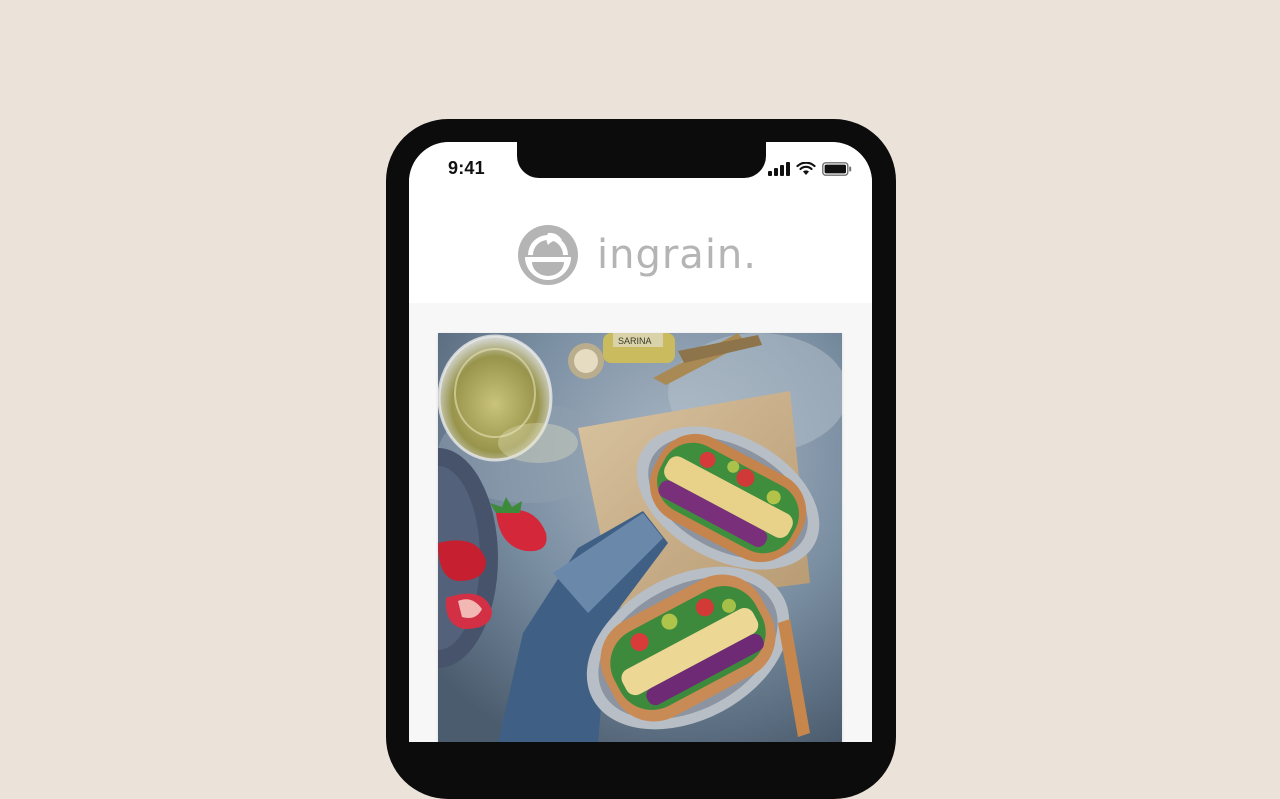 The width and height of the screenshot is (1280, 799). Describe the element at coordinates (837, 169) in the screenshot. I see `battery-icon` at that location.